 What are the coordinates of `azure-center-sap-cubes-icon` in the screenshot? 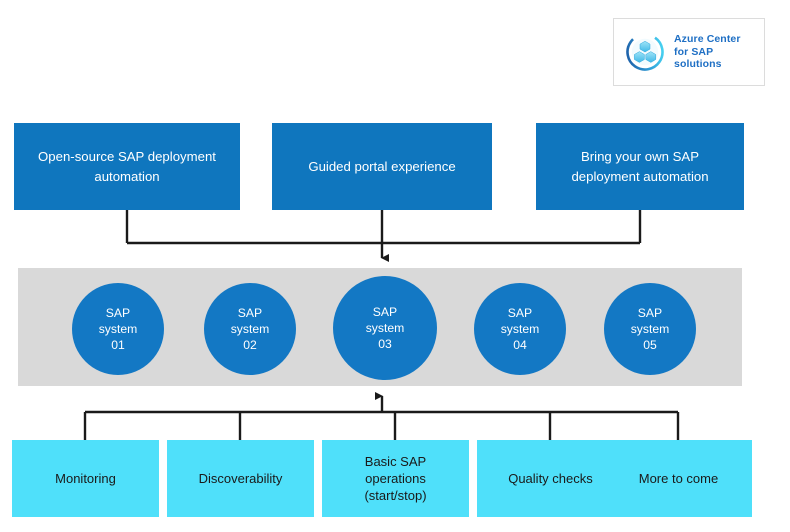 It's located at (645, 52).